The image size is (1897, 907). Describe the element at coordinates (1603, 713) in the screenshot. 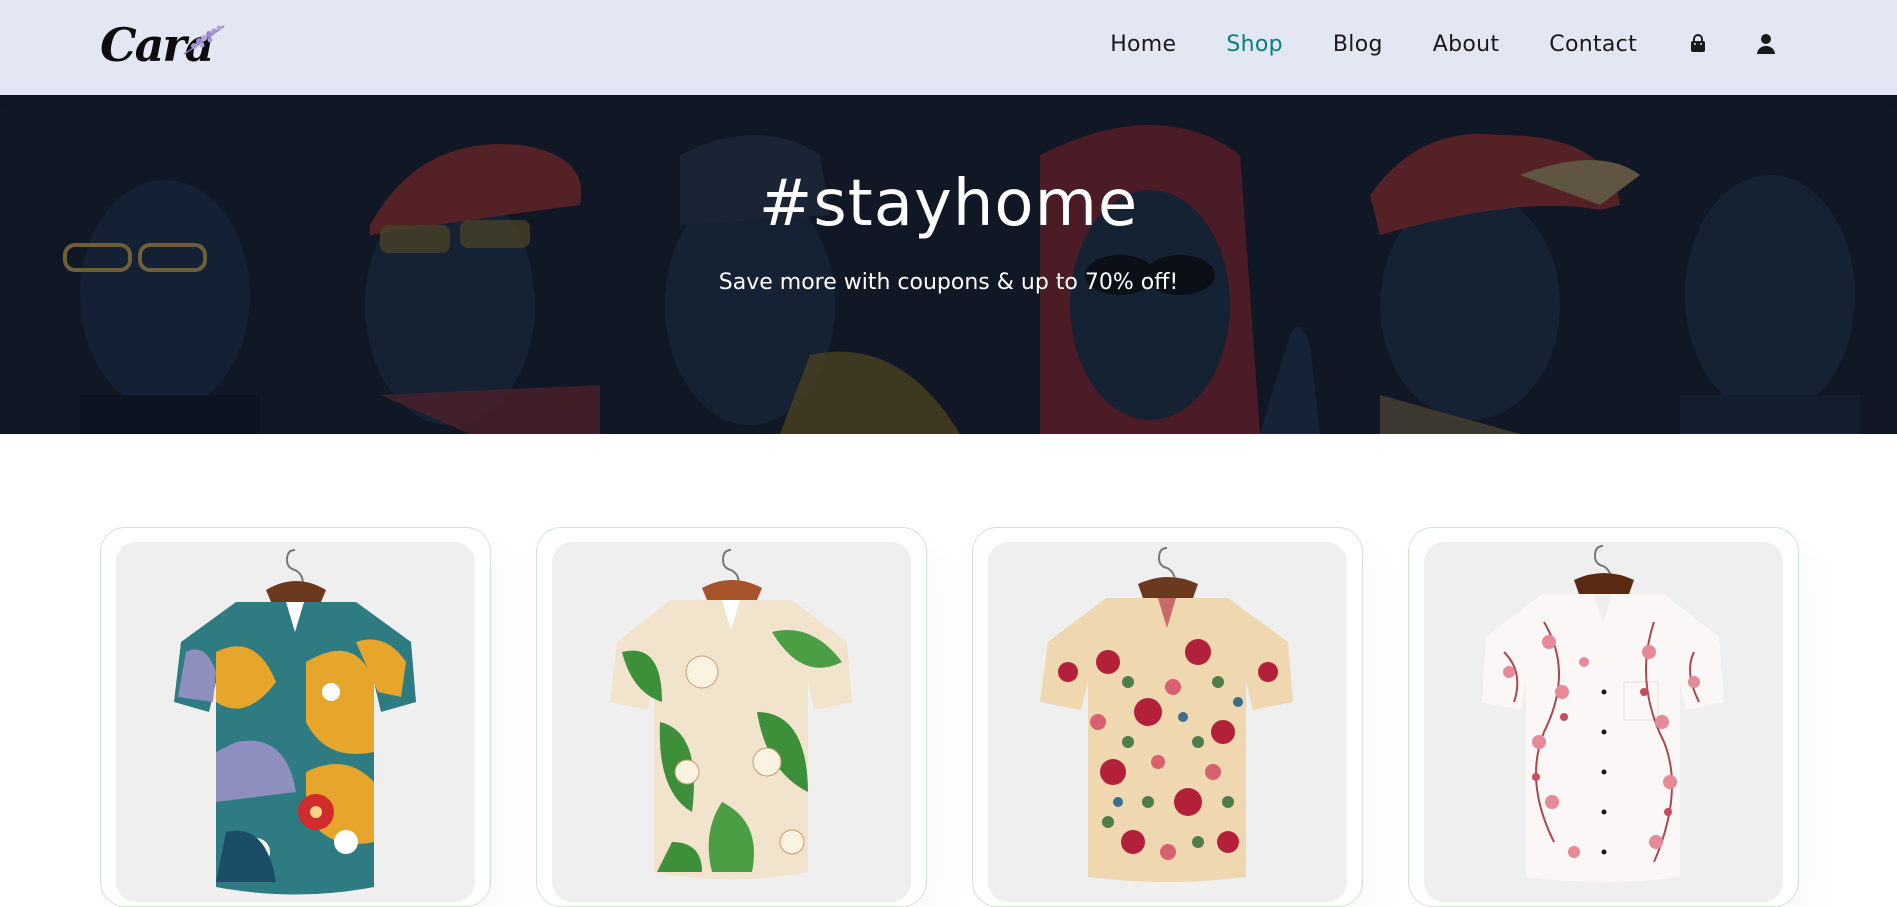

I see `shirt-pink-blossom-image` at that location.